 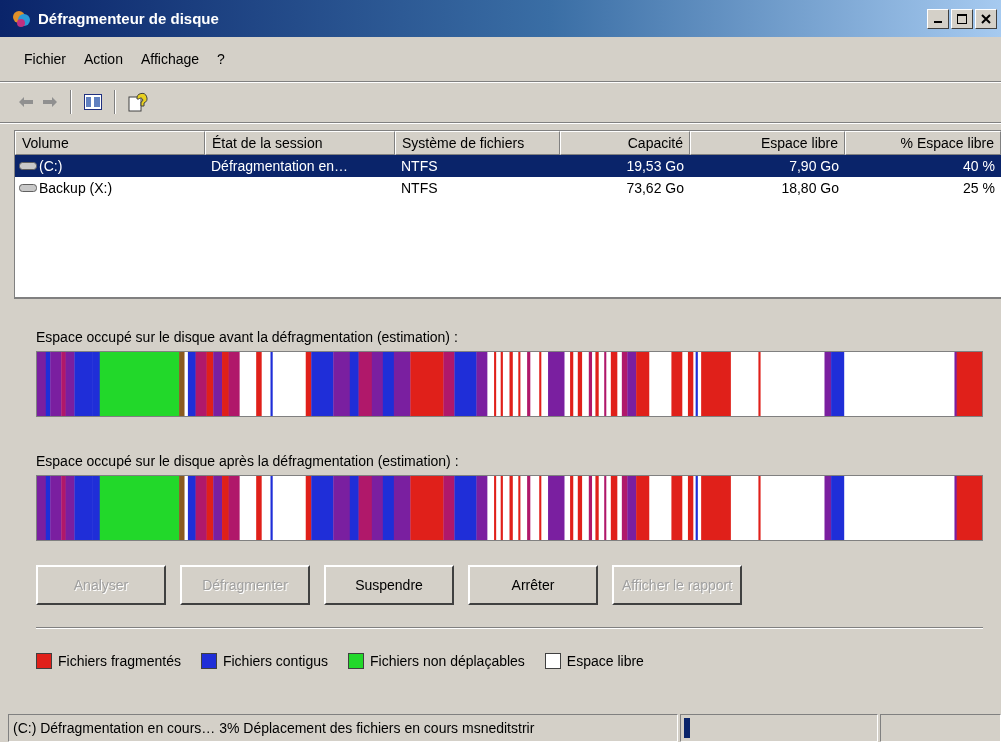 What do you see at coordinates (22, 18) in the screenshot?
I see `app-icon` at bounding box center [22, 18].